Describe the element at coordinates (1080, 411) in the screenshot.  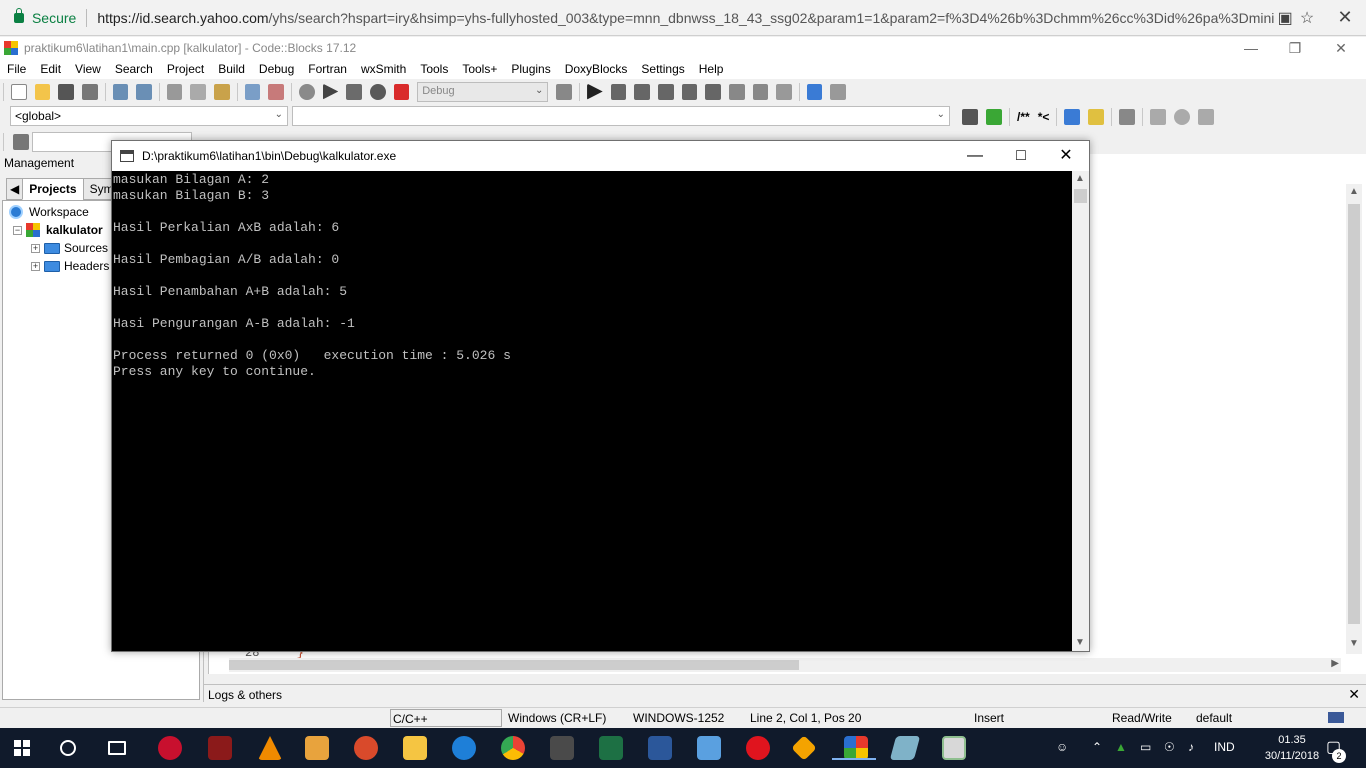
I see `console-scrollbar: ▲ ▼` at that location.